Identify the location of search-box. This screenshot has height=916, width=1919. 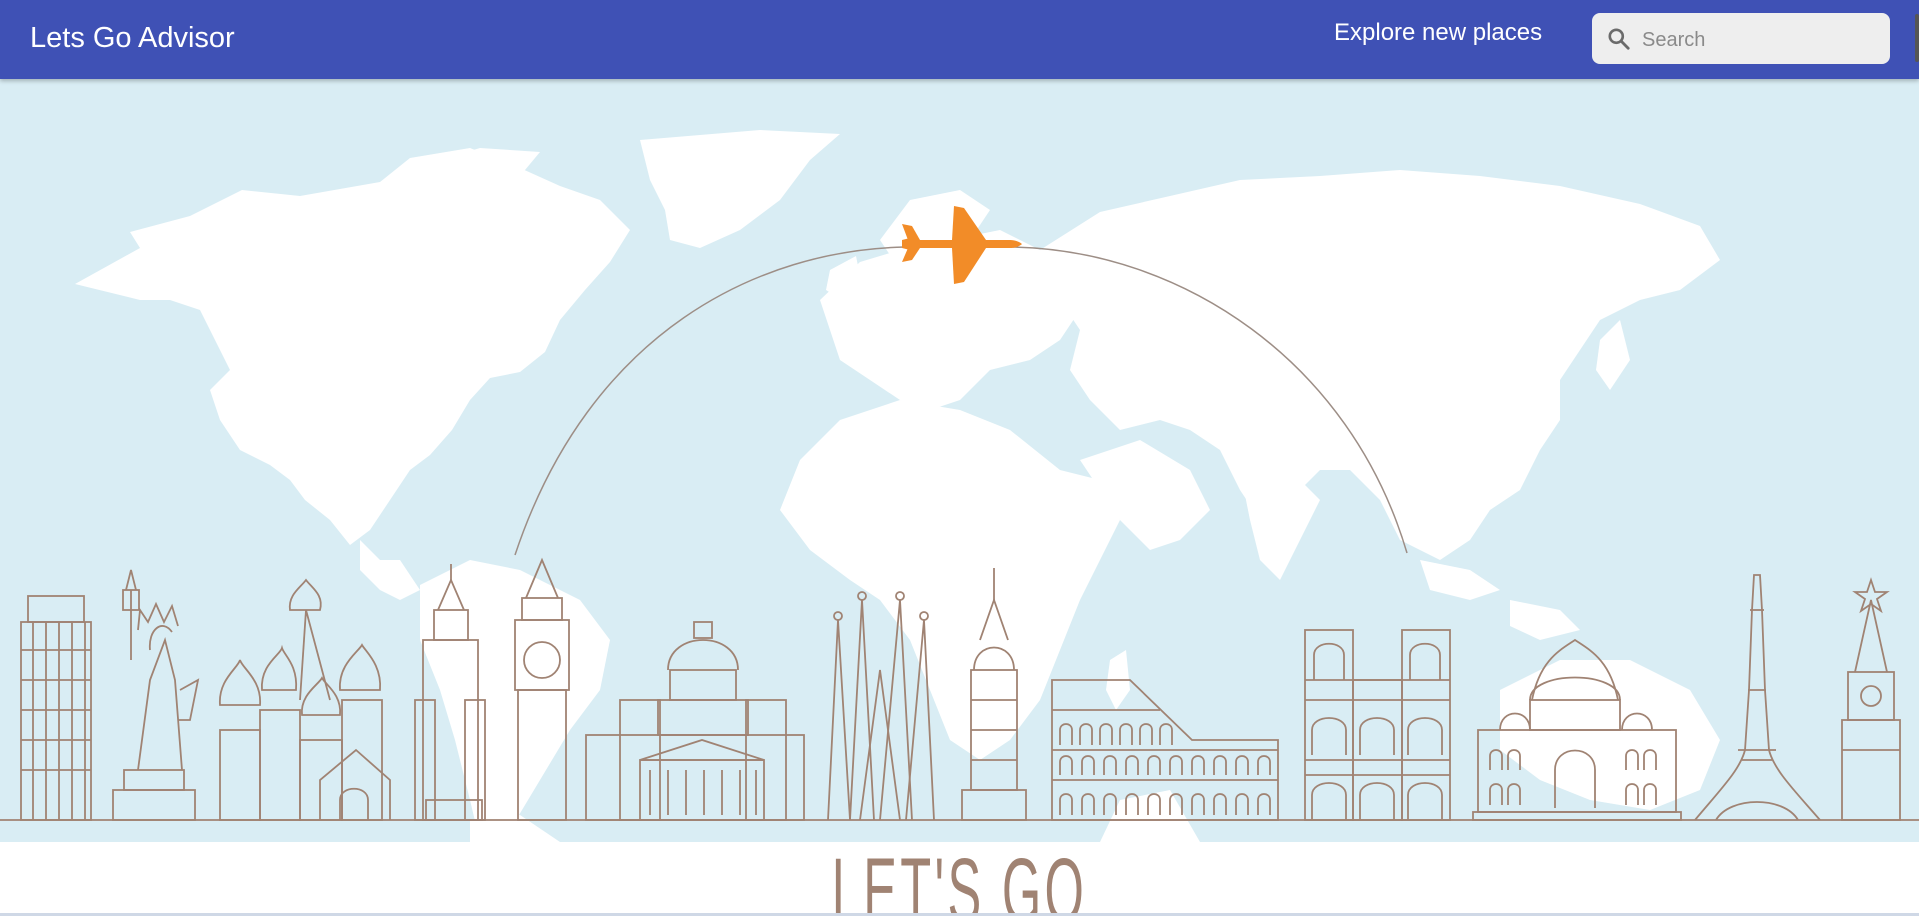
(1741, 38).